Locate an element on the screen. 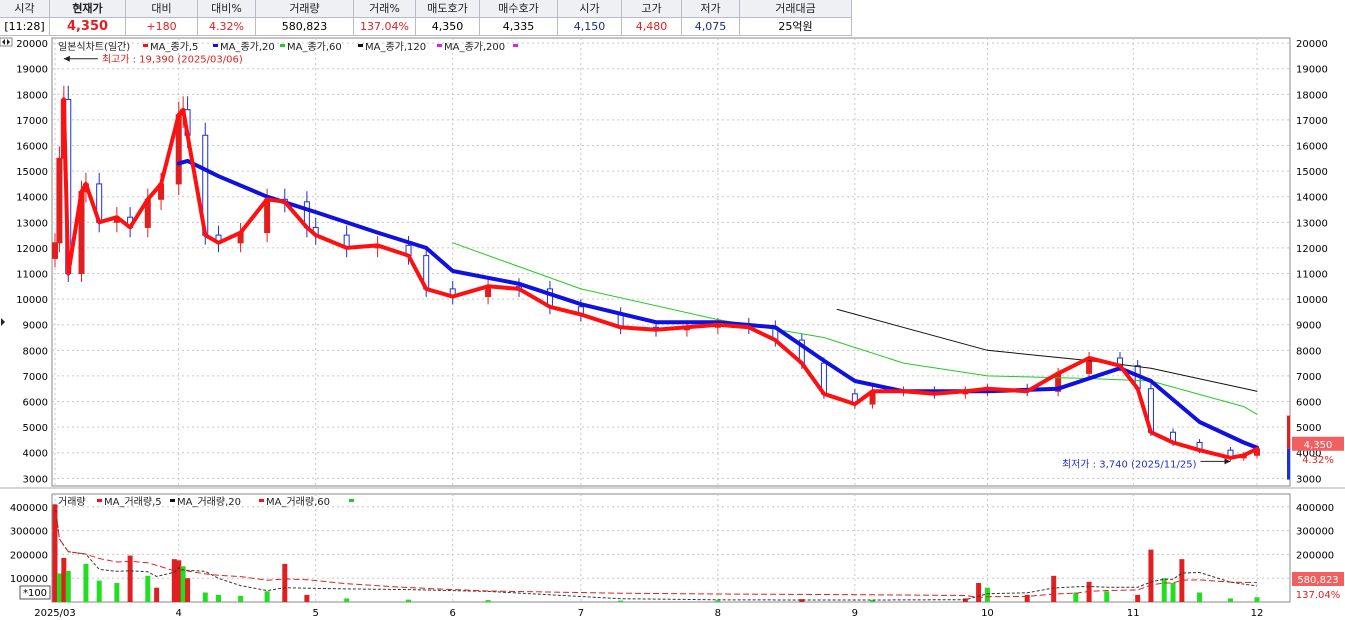 The width and height of the screenshot is (1345, 620). price-tick-left: 6000 is located at coordinates (35, 403).